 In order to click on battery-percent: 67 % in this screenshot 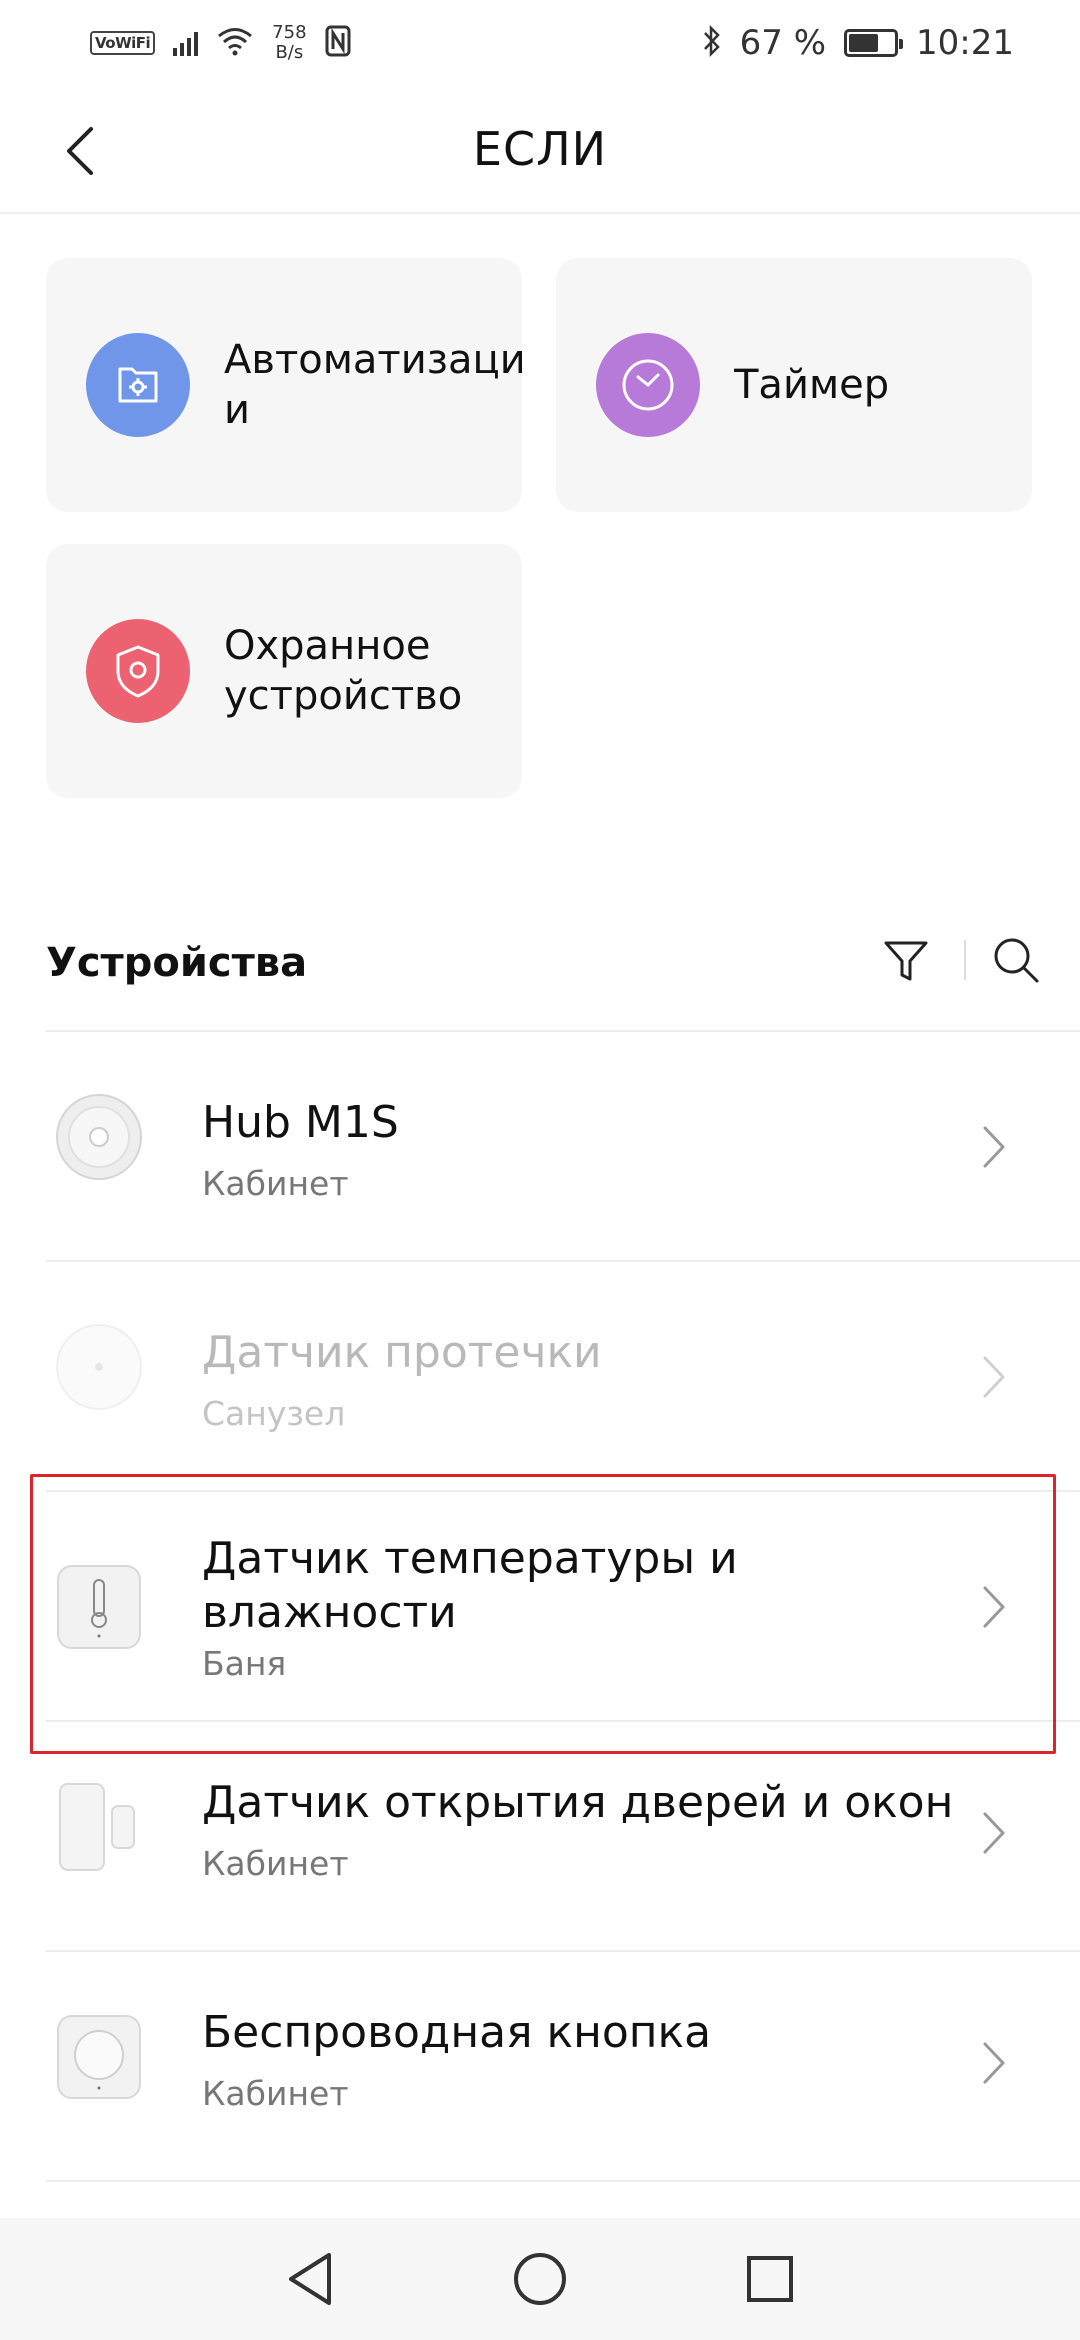, I will do `click(783, 43)`.